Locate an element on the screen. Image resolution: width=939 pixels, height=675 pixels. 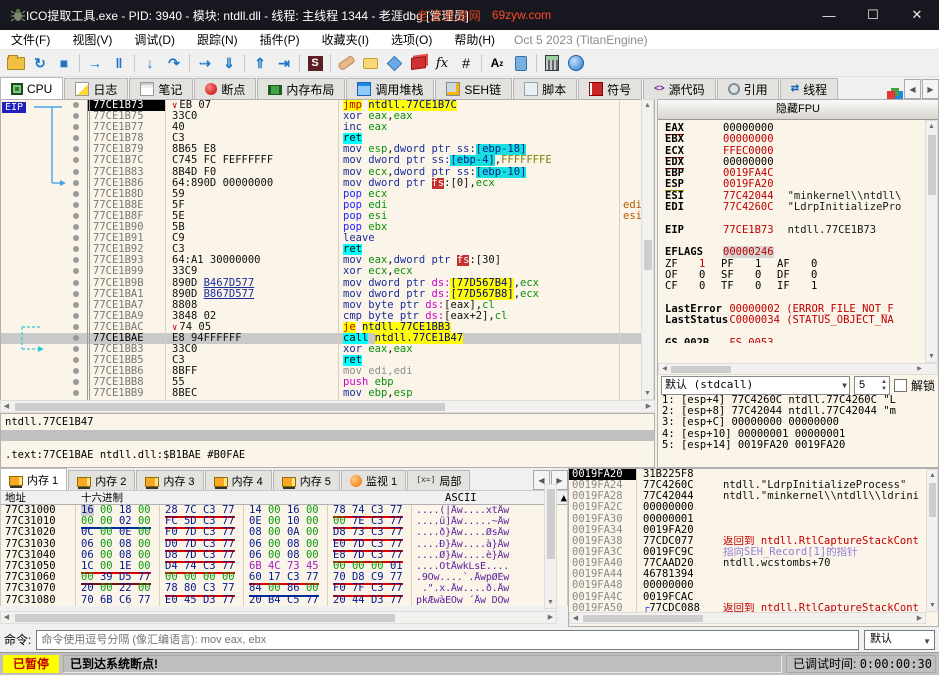
tab-SEH链: SEH链 is located at coordinates (474, 88).